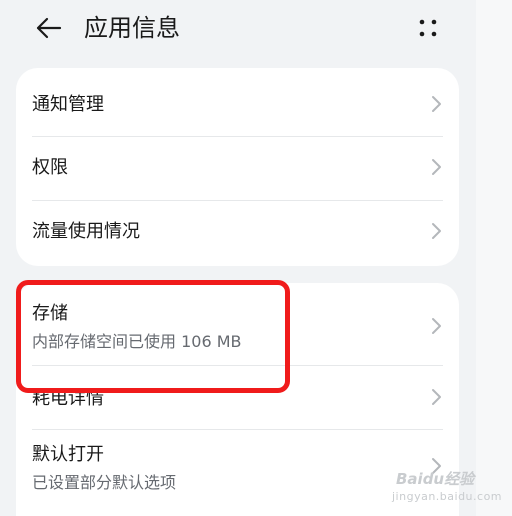 Image resolution: width=512 pixels, height=516 pixels. I want to click on page-title: 应用信息, so click(132, 28).